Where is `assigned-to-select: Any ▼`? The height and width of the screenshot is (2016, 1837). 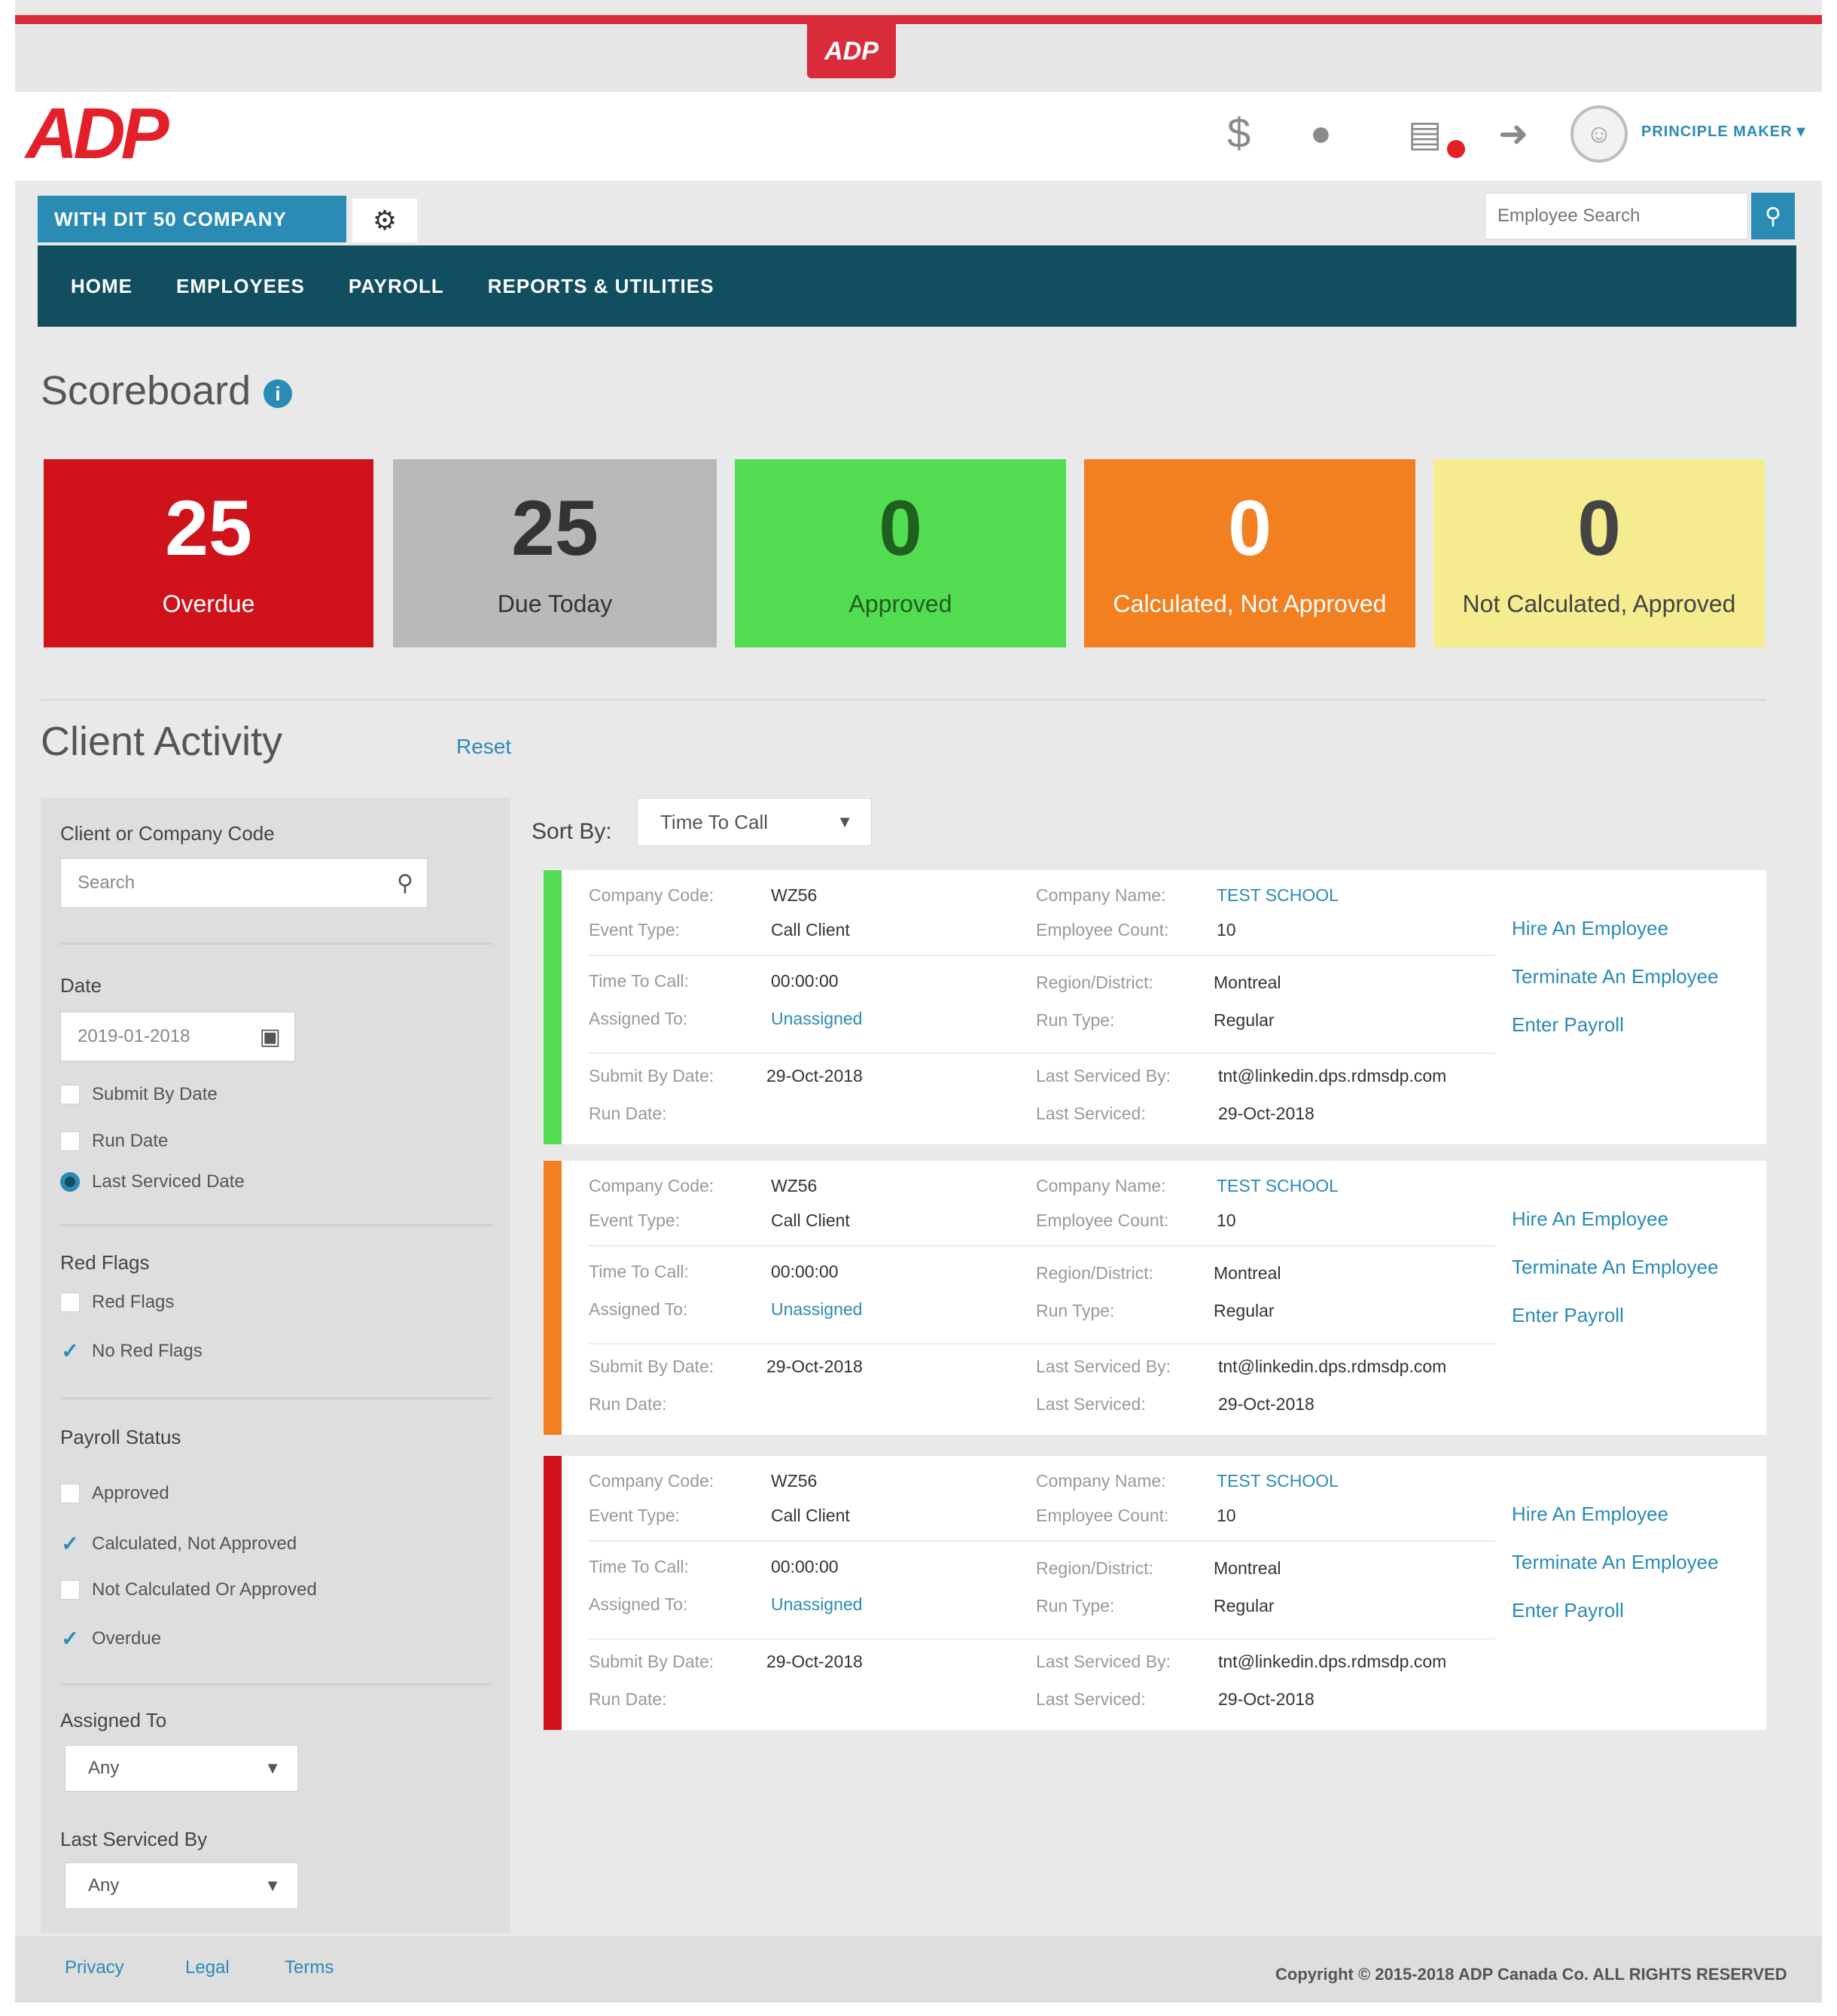 assigned-to-select: Any ▼ is located at coordinates (181, 1768).